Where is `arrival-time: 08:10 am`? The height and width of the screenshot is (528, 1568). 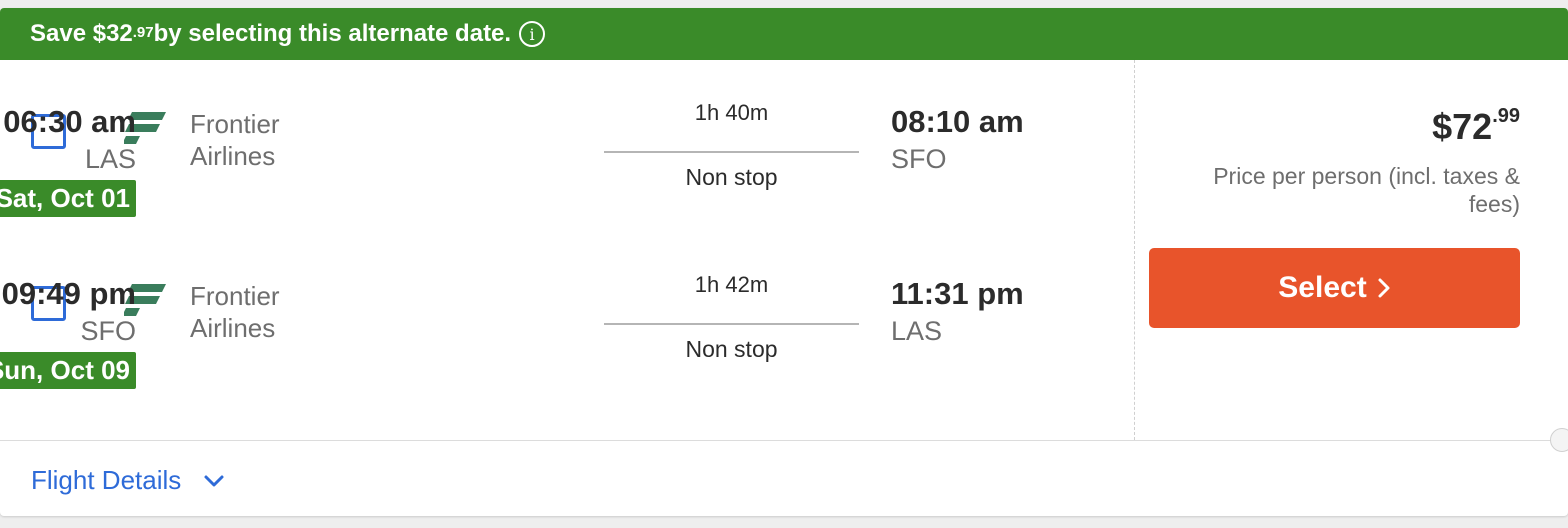 arrival-time: 08:10 am is located at coordinates (957, 121).